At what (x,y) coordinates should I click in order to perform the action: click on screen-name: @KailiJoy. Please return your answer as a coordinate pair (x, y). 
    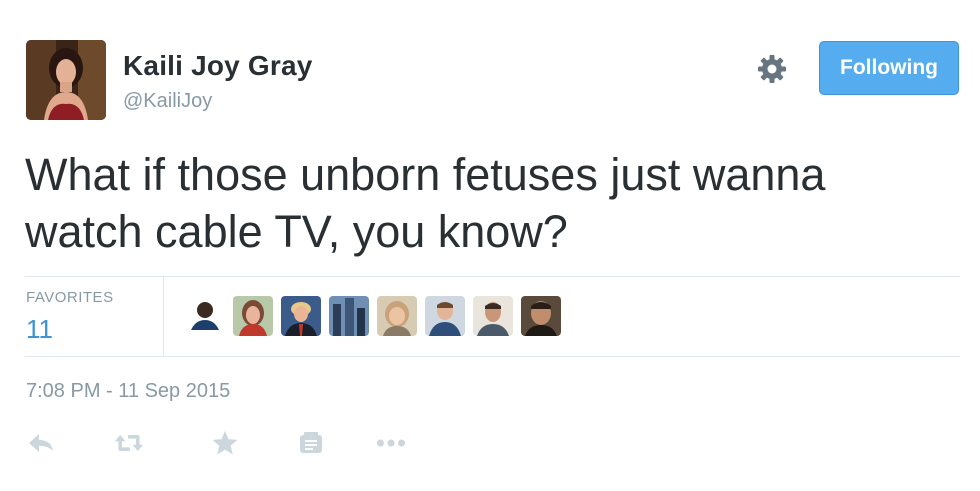
    Looking at the image, I should click on (167, 101).